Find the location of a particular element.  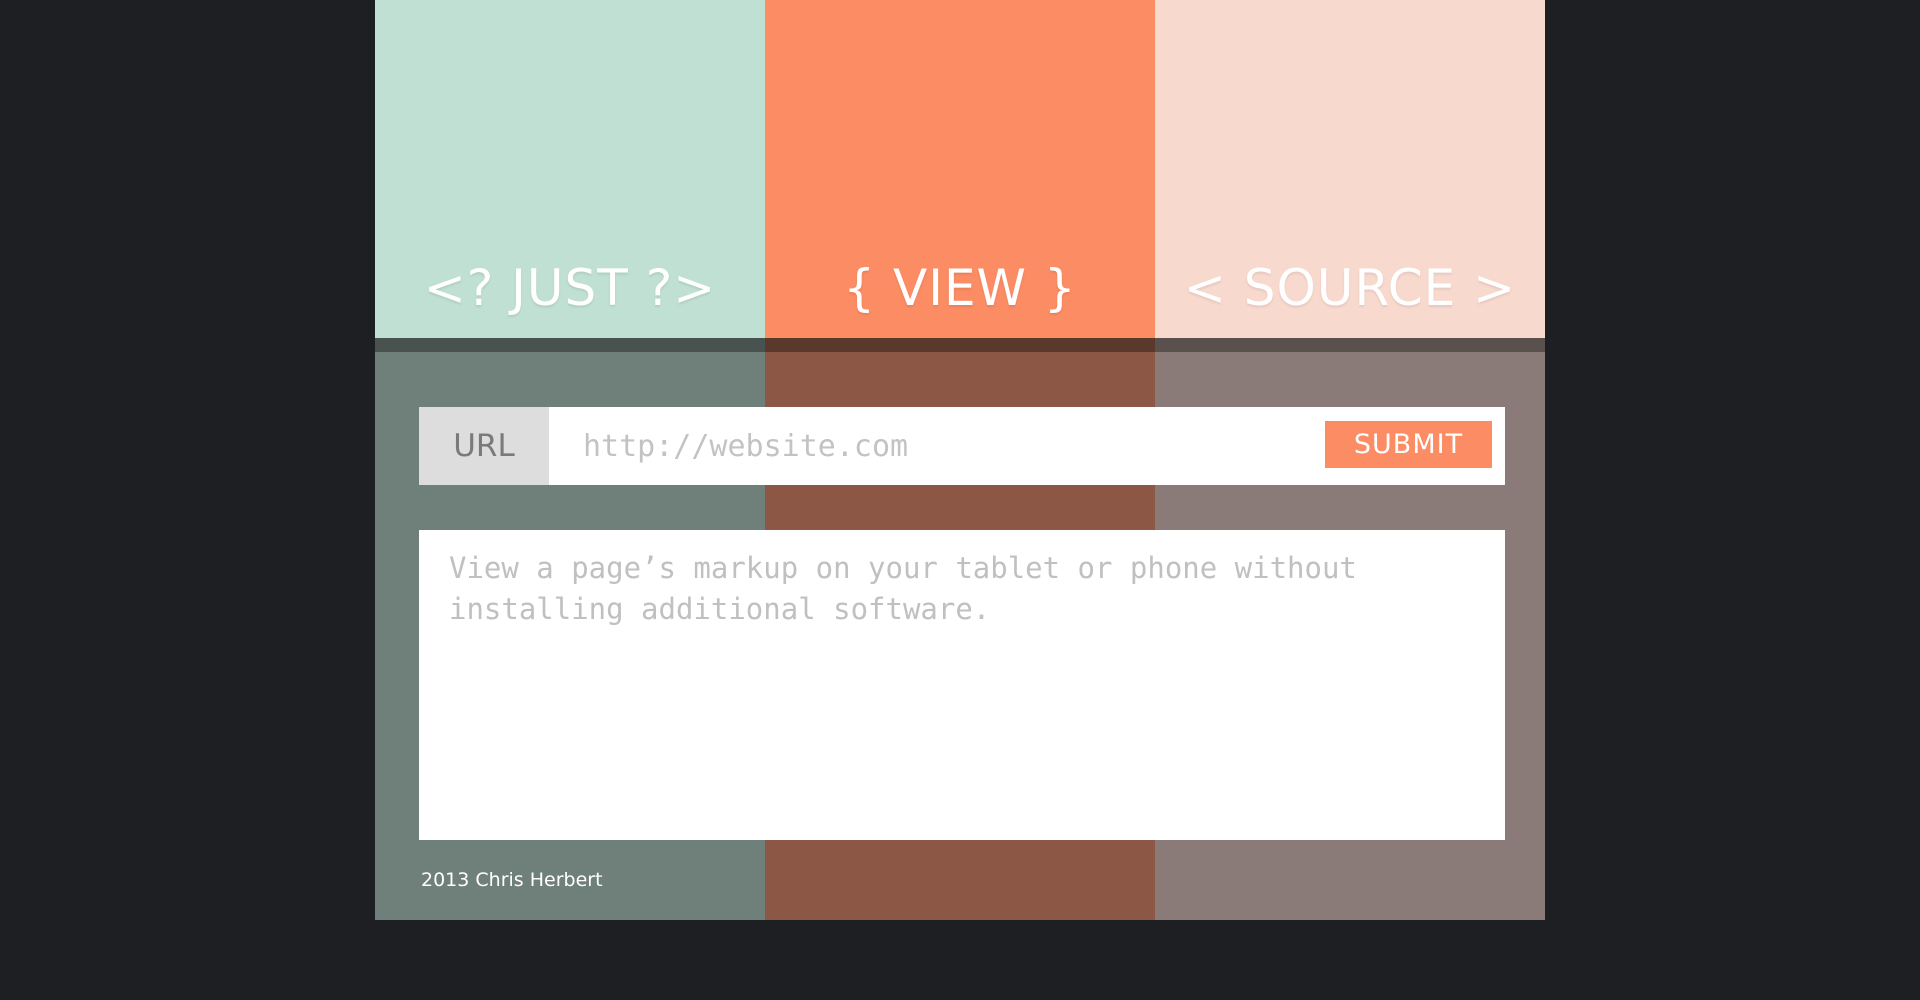

url-form: URL SUBMIT is located at coordinates (962, 446).